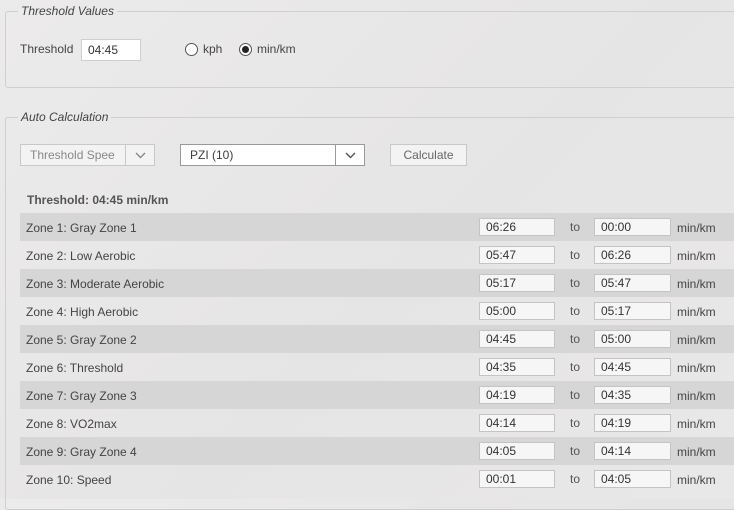 The height and width of the screenshot is (510, 734). What do you see at coordinates (81, 340) in the screenshot?
I see `zone-name: Zone 5: Gray Zone 2` at bounding box center [81, 340].